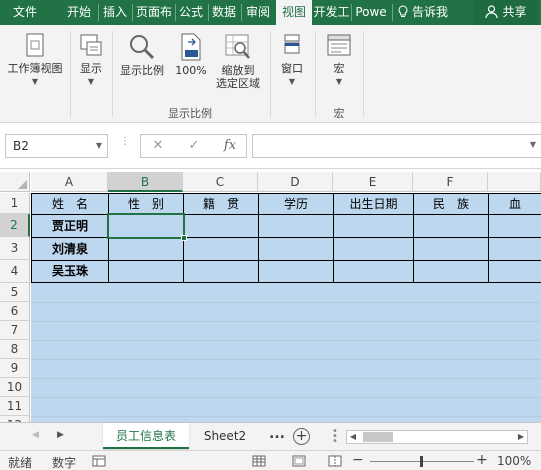 This screenshot has height=470, width=541. What do you see at coordinates (15, 292) in the screenshot?
I see `row-header-5: 5` at bounding box center [15, 292].